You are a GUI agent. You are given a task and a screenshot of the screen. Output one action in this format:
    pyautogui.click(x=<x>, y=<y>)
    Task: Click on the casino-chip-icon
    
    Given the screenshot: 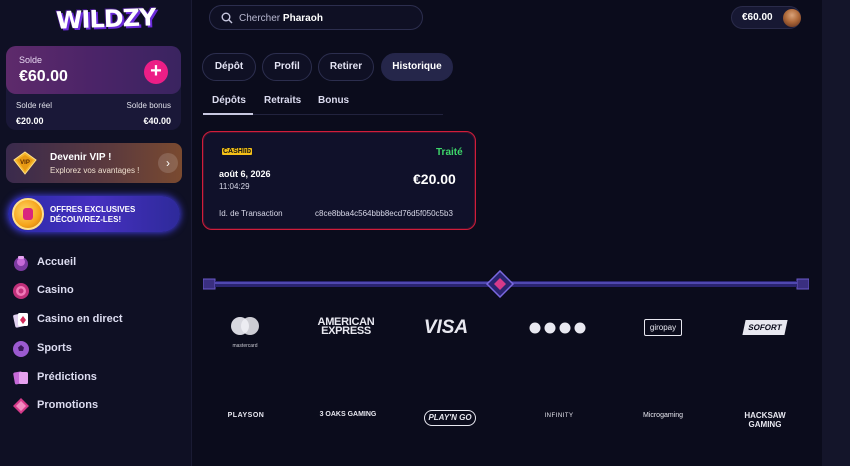 What is the action you would take?
    pyautogui.click(x=21, y=291)
    